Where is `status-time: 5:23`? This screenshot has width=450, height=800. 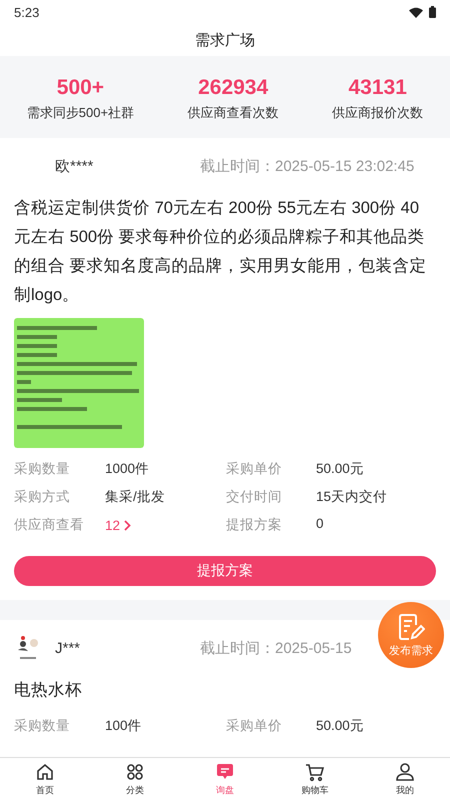 status-time: 5:23 is located at coordinates (27, 12).